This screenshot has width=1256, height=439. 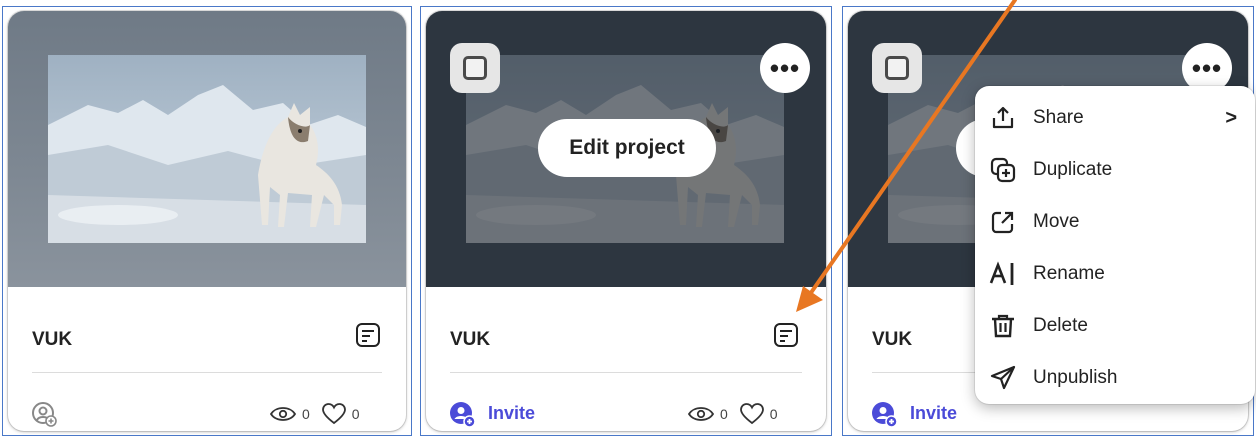 I want to click on menu-item-move: Move, so click(x=1115, y=222).